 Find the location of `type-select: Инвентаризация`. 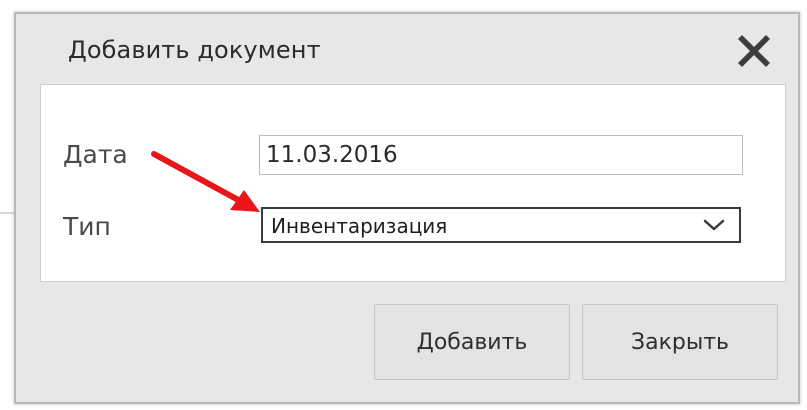

type-select: Инвентаризация is located at coordinates (501, 225).